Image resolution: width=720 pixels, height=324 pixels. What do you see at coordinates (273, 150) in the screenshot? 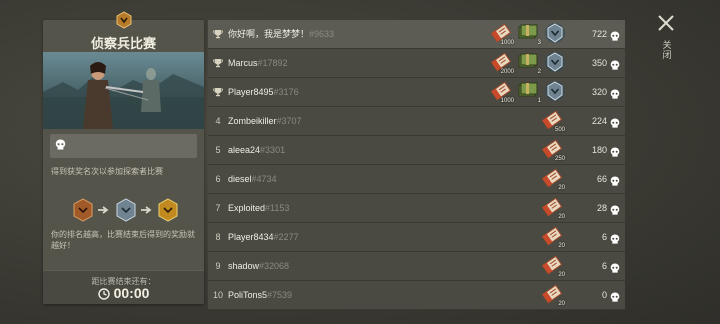
I see `player-tag: #3301` at bounding box center [273, 150].